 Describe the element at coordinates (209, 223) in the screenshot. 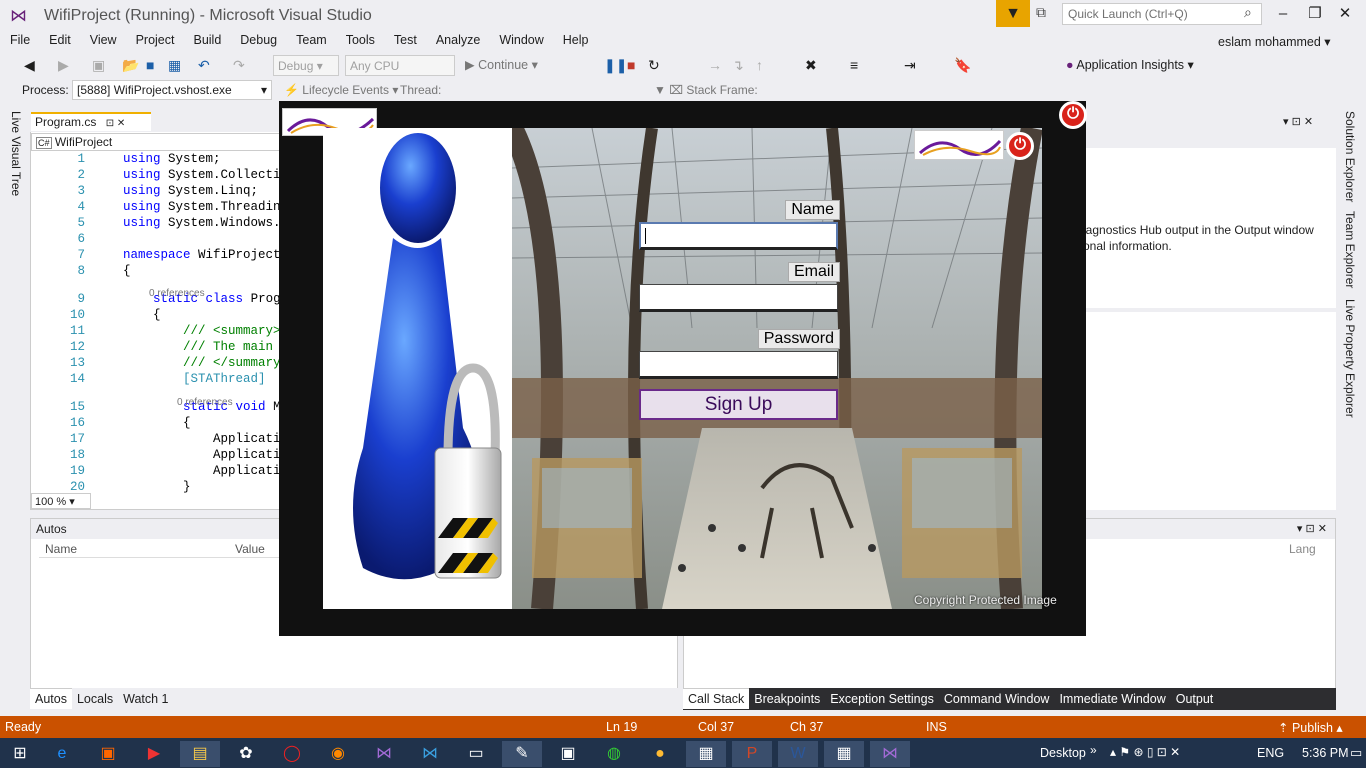

I see `code-line: using System.Windows.Fo` at that location.